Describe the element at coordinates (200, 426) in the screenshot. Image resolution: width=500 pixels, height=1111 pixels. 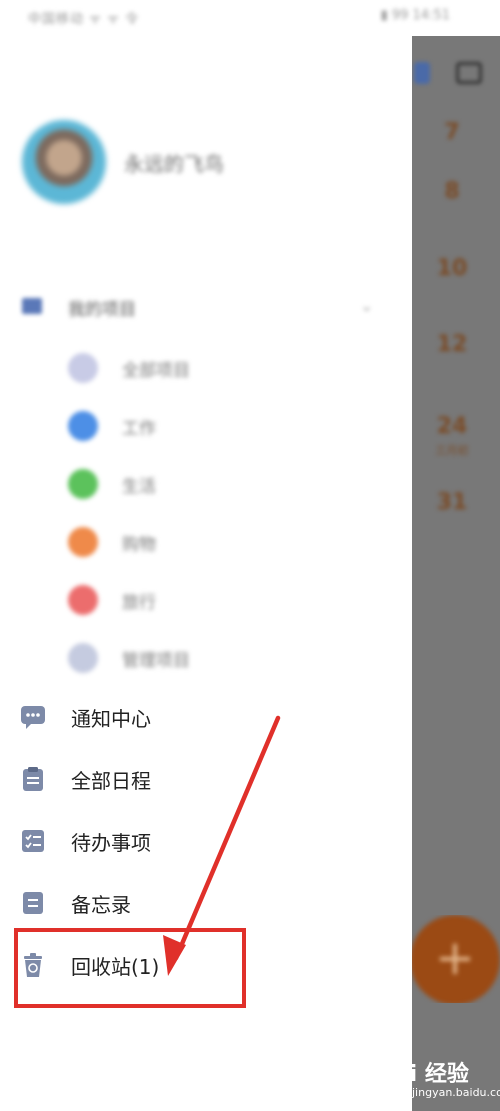
I see `project-item-work: 工作` at that location.